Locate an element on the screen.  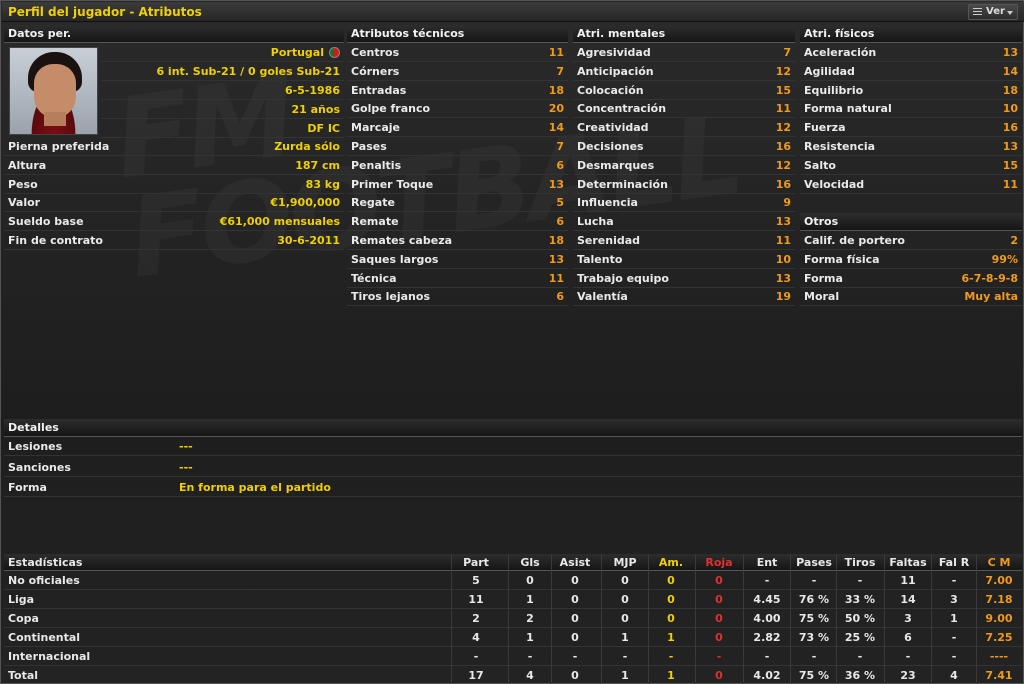
table-row: Liga 11 1 0 0 0 0 4.45 76 % 33 % 14 3 7.18 is located at coordinates (513, 599).